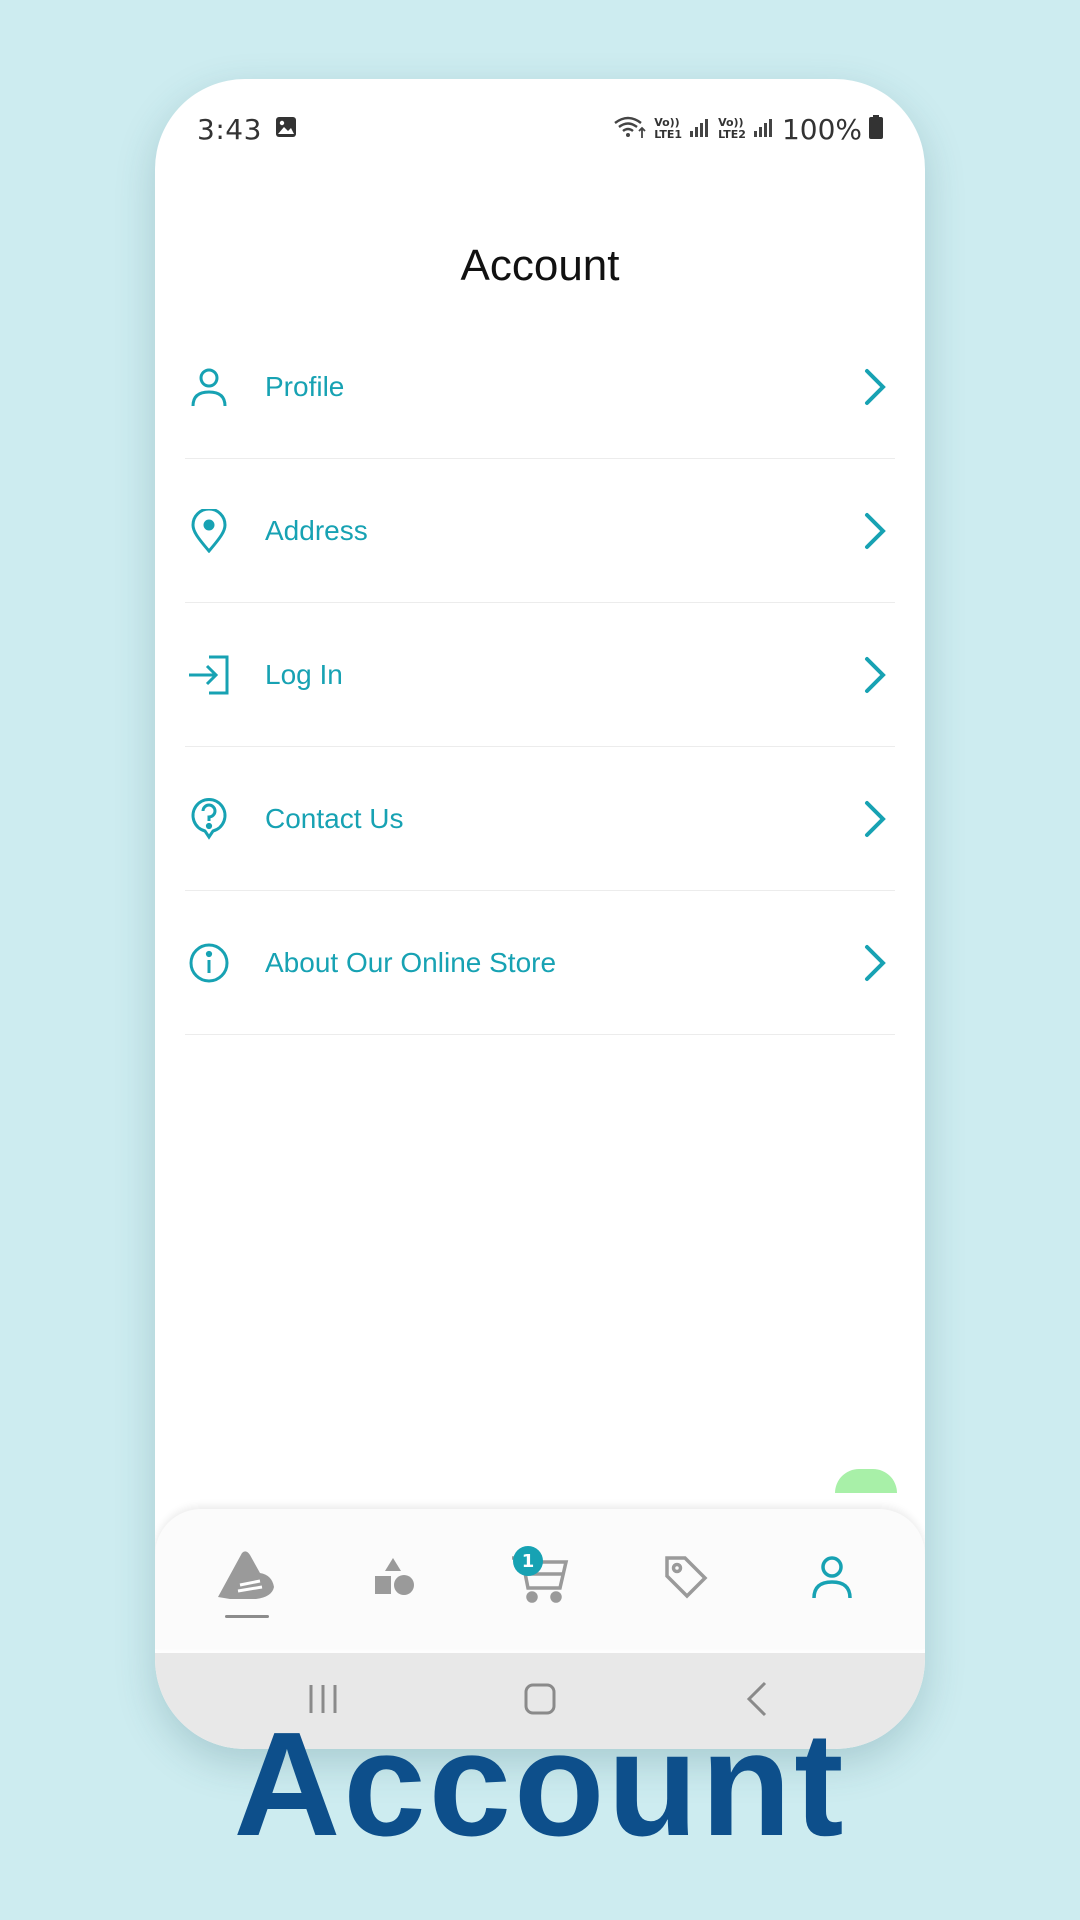  Describe the element at coordinates (286, 129) in the screenshot. I see `gallery-notification-icon` at that location.